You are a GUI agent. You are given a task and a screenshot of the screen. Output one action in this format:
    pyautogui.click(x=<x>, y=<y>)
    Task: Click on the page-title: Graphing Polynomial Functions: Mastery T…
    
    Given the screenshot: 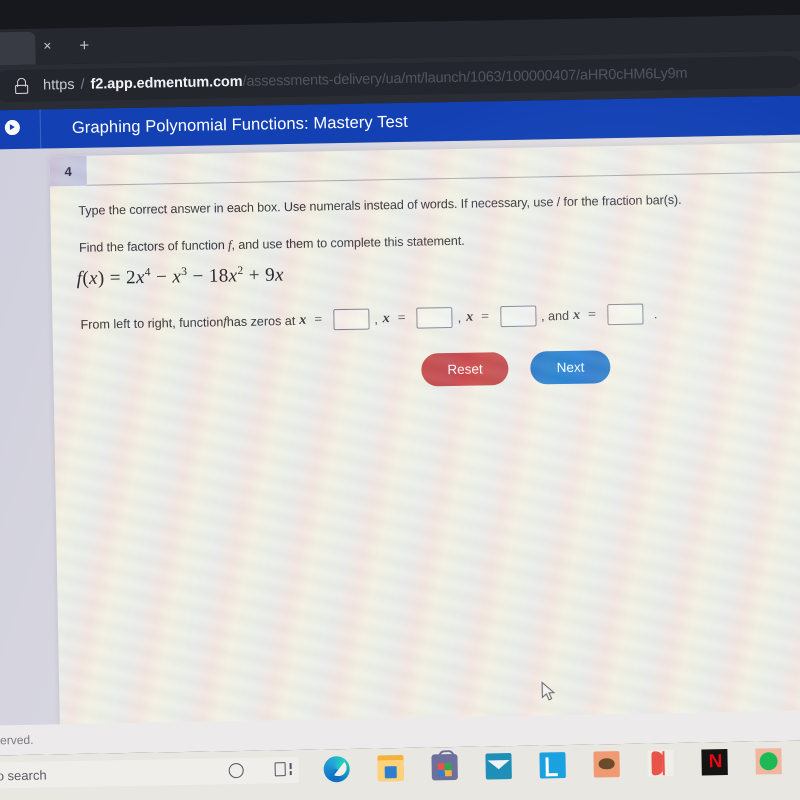 What is the action you would take?
    pyautogui.click(x=239, y=124)
    